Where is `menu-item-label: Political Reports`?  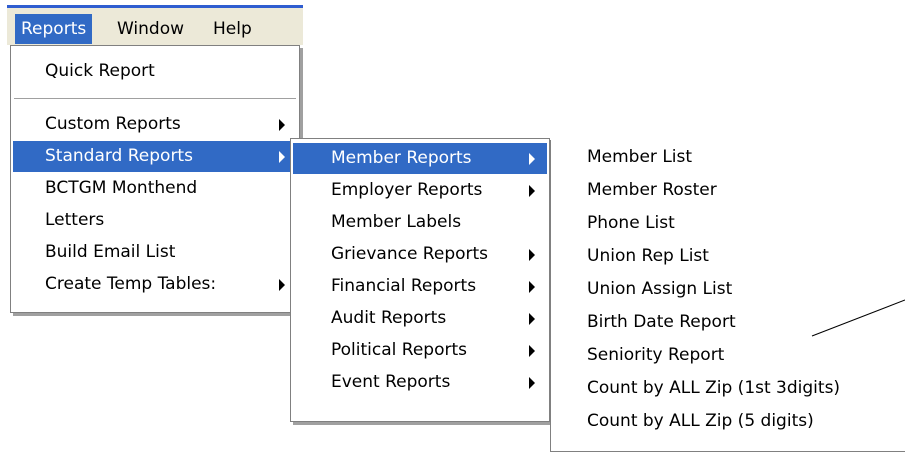 menu-item-label: Political Reports is located at coordinates (399, 350).